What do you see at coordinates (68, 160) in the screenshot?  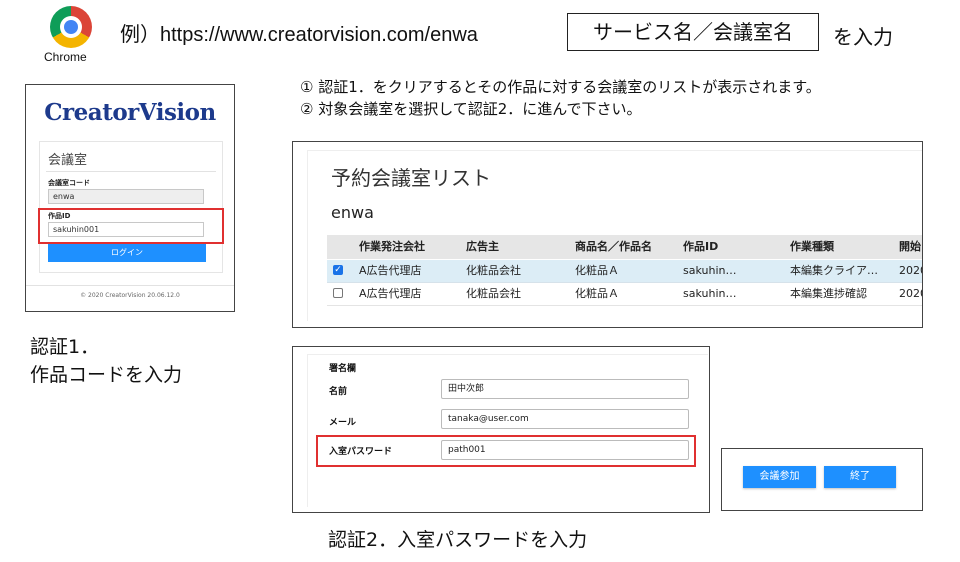 I see `login-heading: 会議室` at bounding box center [68, 160].